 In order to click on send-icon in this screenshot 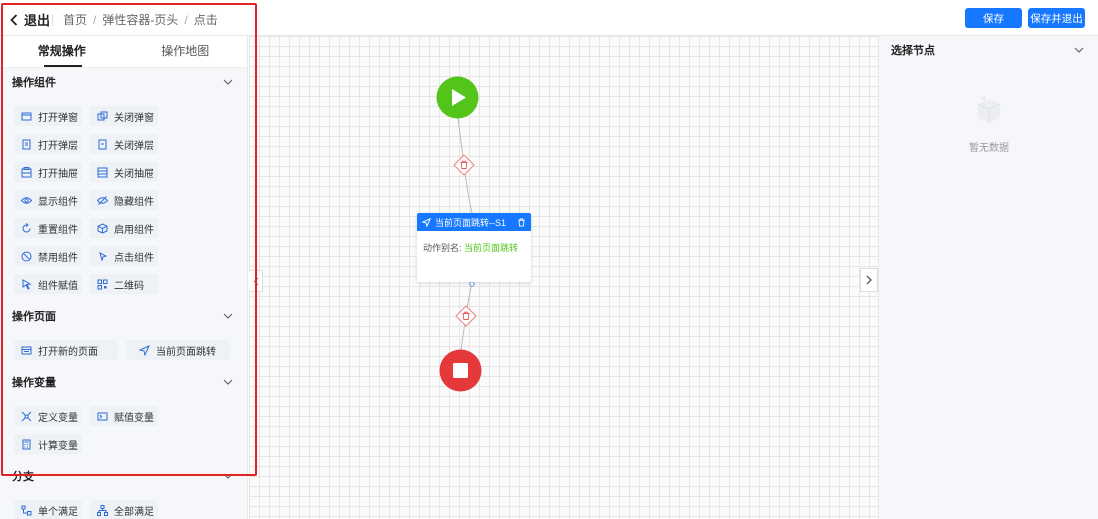, I will do `click(426, 222)`.